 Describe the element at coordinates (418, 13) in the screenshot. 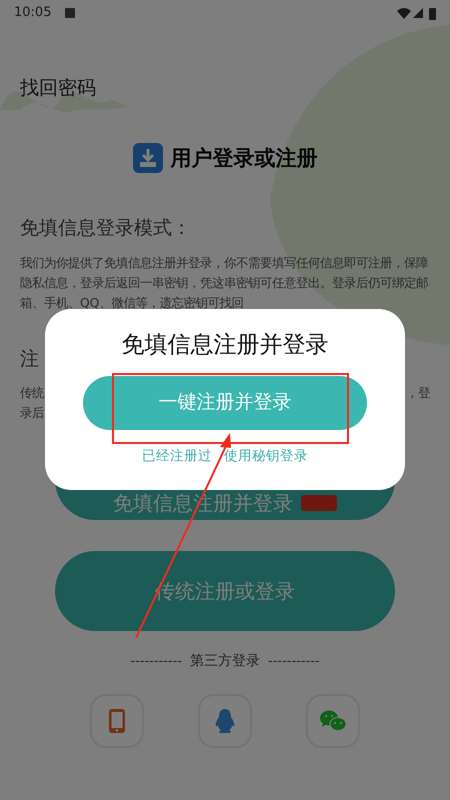

I see `signal-icon` at that location.